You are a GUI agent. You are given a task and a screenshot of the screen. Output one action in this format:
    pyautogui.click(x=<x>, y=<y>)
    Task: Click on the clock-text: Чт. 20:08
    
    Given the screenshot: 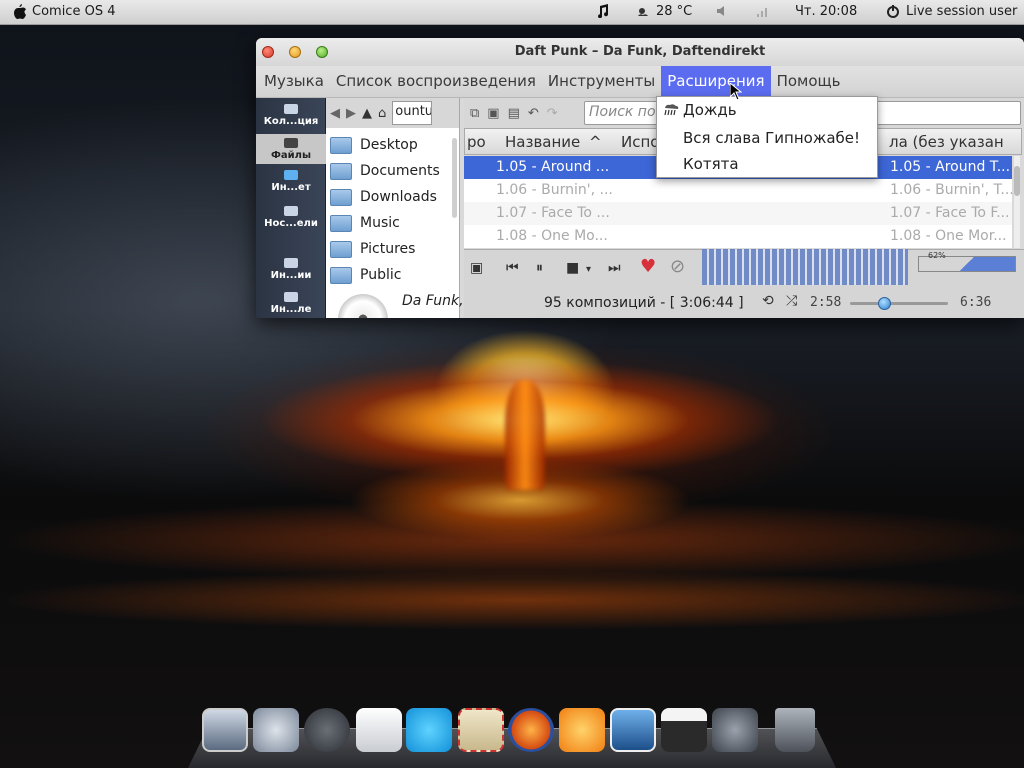 What is the action you would take?
    pyautogui.click(x=826, y=11)
    